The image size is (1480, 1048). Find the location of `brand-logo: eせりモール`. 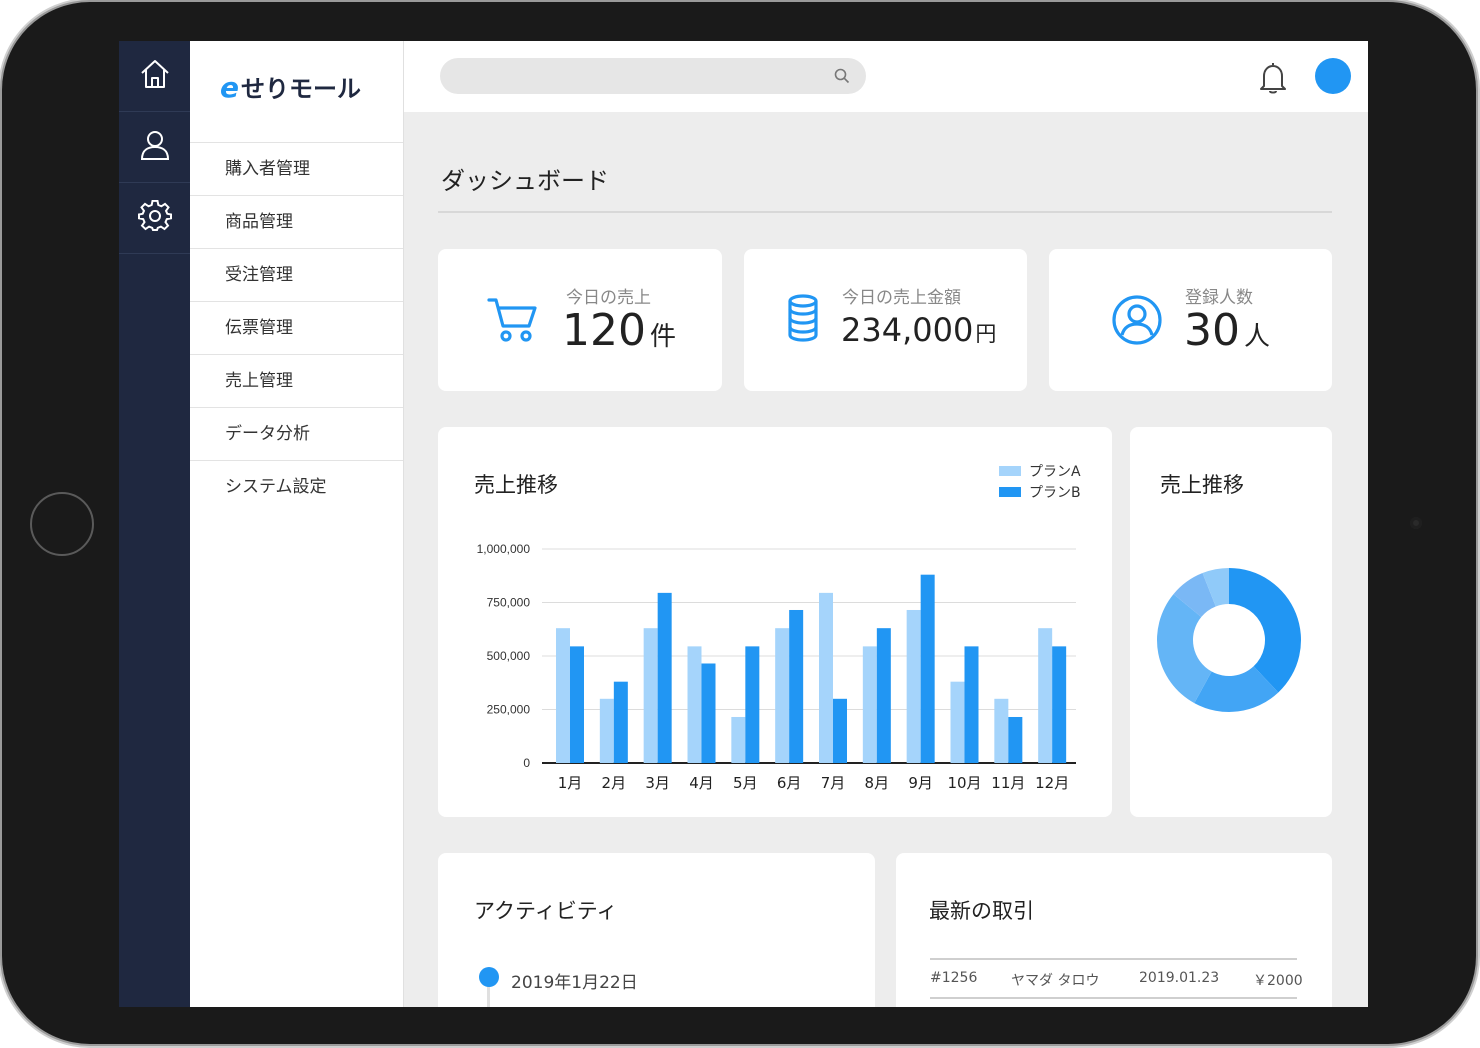

brand-logo: eせりモール is located at coordinates (290, 86).